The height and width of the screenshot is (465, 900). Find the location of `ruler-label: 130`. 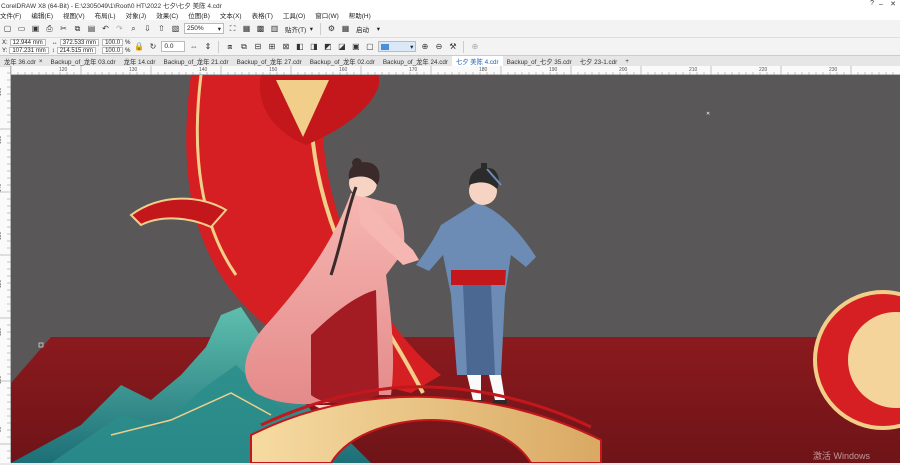

ruler-label: 130 is located at coordinates (133, 70).